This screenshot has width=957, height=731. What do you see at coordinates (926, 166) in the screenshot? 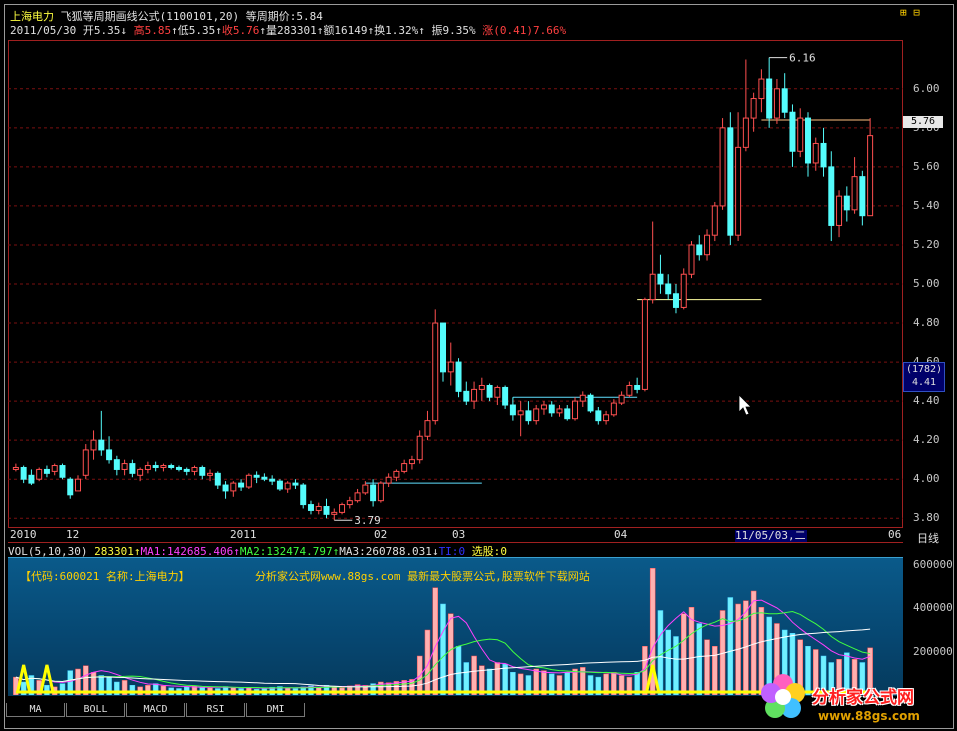
I see `price-tick-label: 5.60` at bounding box center [926, 166].